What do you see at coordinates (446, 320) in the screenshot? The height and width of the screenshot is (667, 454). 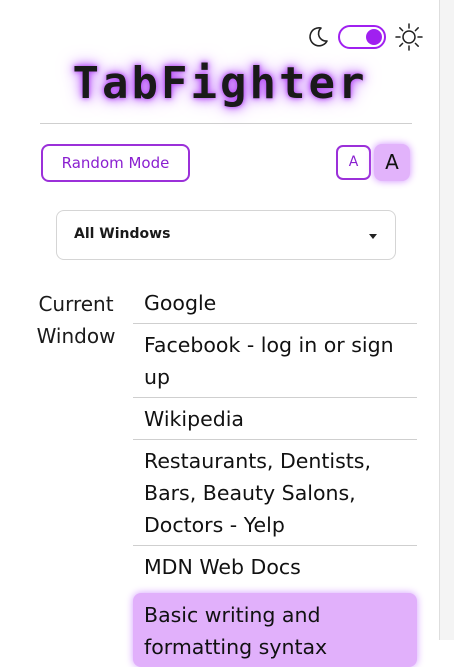 I see `scrollbar` at bounding box center [446, 320].